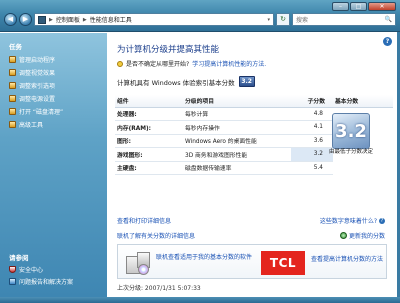 This screenshot has width=400, height=303. I want to click on title-bar: – □ ✕ ◀ ▶ ▶ 控制面板 ▶ 性能信息和工具 ▾ ↻ 搜索 🔍, so click(200, 16).